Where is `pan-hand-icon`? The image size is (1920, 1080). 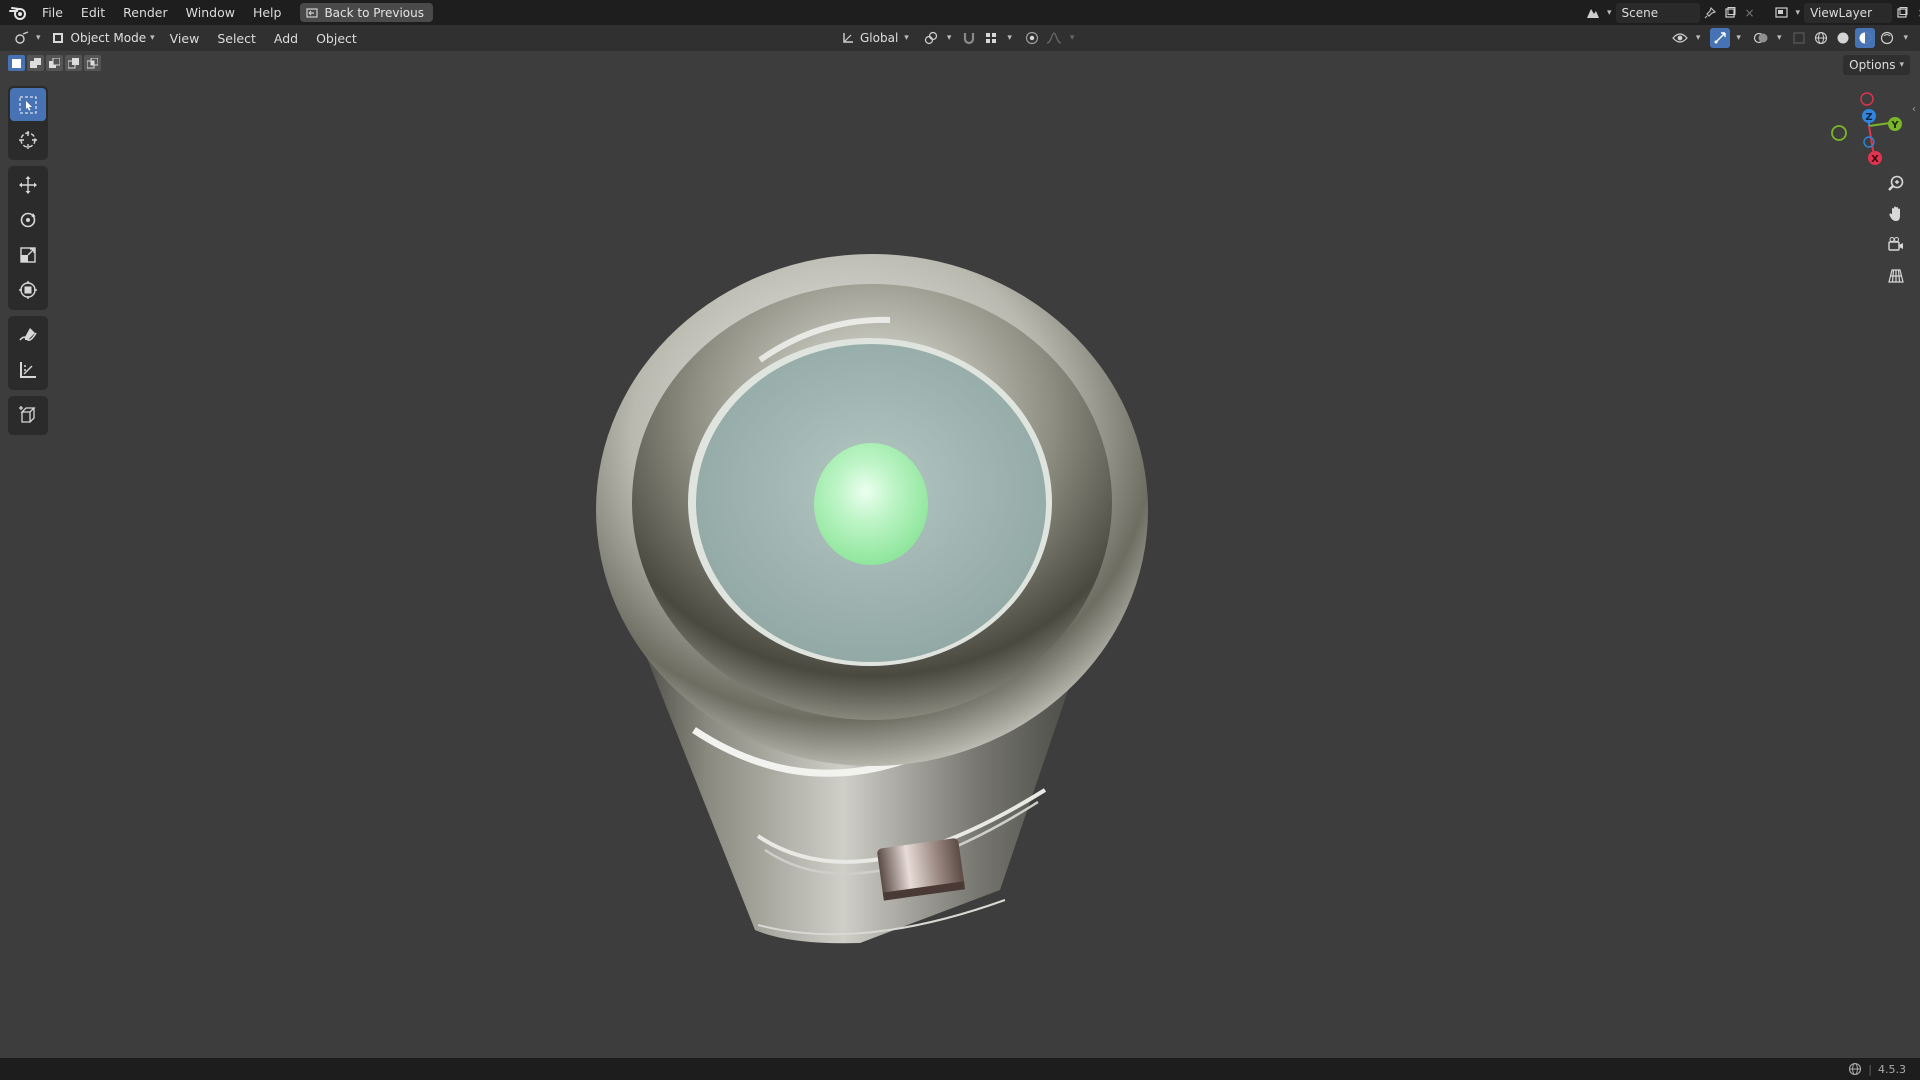
pan-hand-icon is located at coordinates (1896, 213).